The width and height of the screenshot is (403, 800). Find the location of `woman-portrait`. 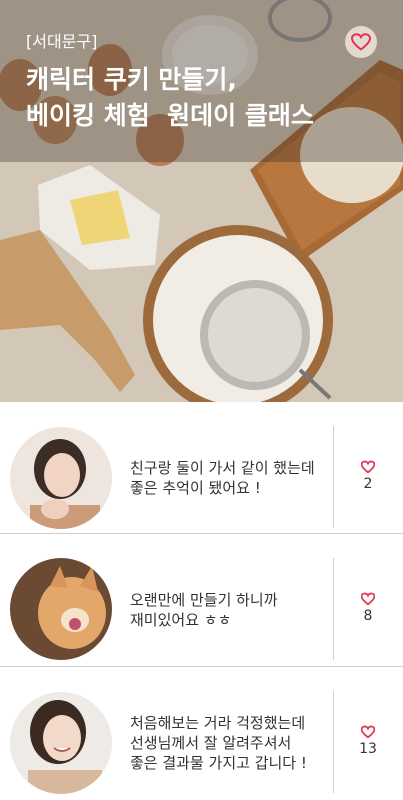

woman-portrait is located at coordinates (61, 478).